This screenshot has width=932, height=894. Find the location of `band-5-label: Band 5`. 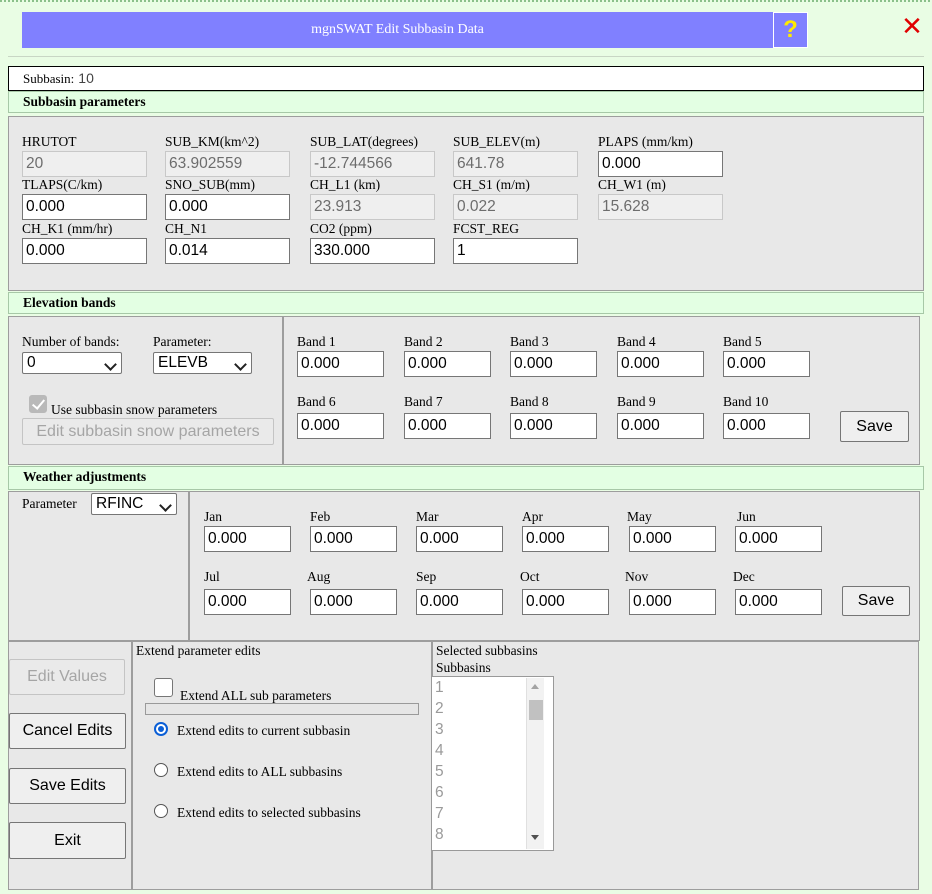

band-5-label: Band 5 is located at coordinates (742, 341).